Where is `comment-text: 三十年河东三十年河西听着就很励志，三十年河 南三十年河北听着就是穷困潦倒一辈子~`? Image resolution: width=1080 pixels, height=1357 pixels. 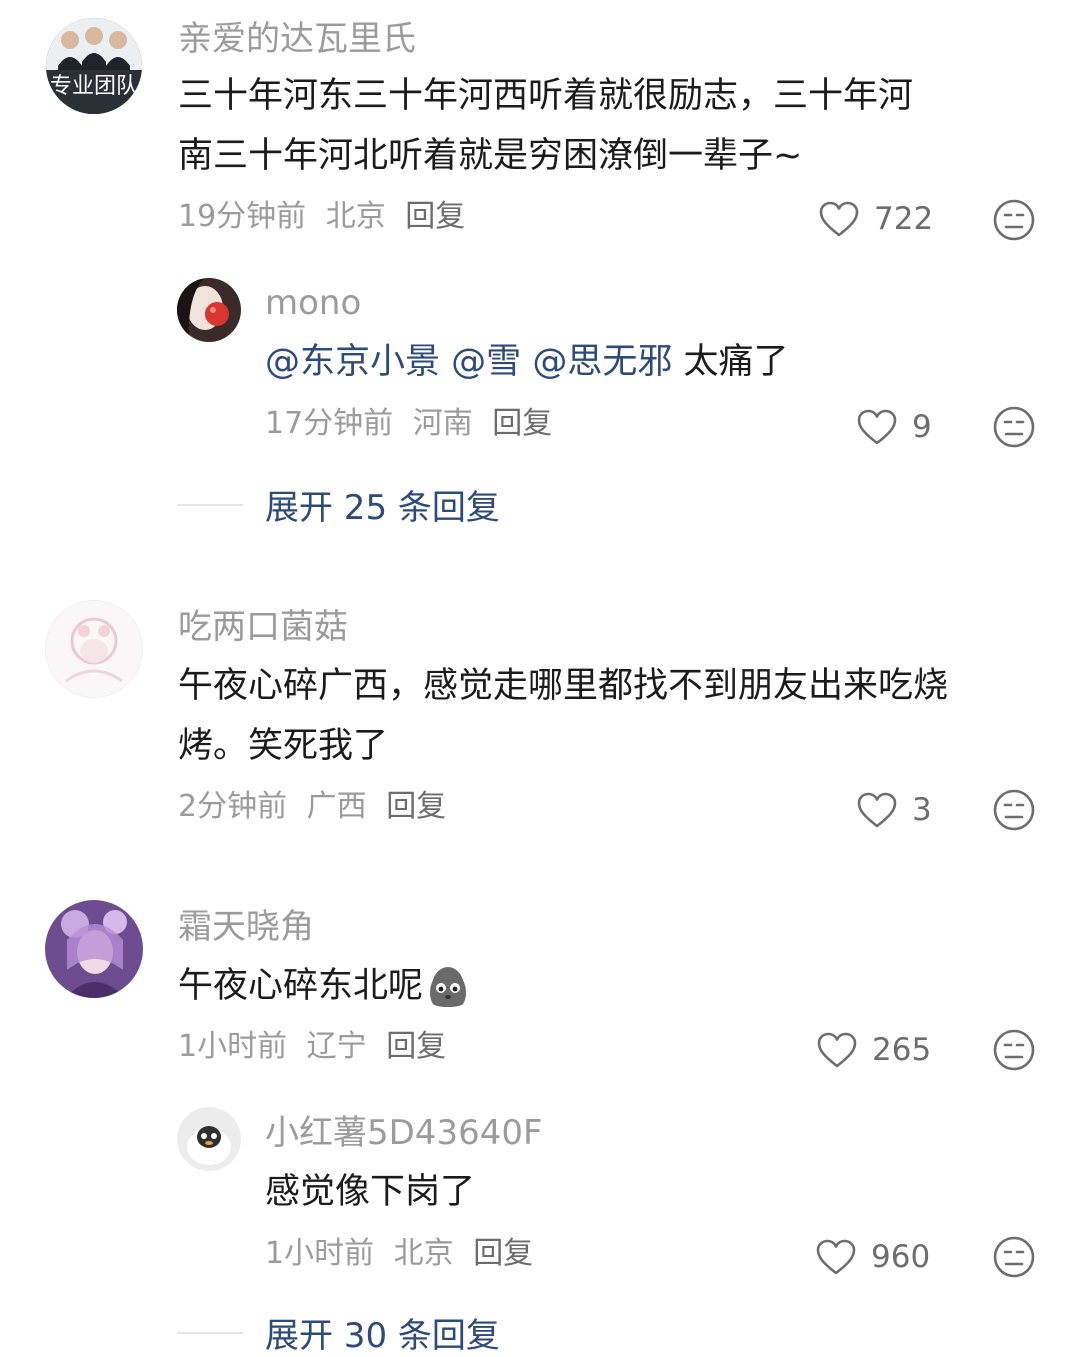 comment-text: 三十年河东三十年河西听着就很励志，三十年河 南三十年河北听着就是穷困潦倒一辈子~ is located at coordinates (545, 126).